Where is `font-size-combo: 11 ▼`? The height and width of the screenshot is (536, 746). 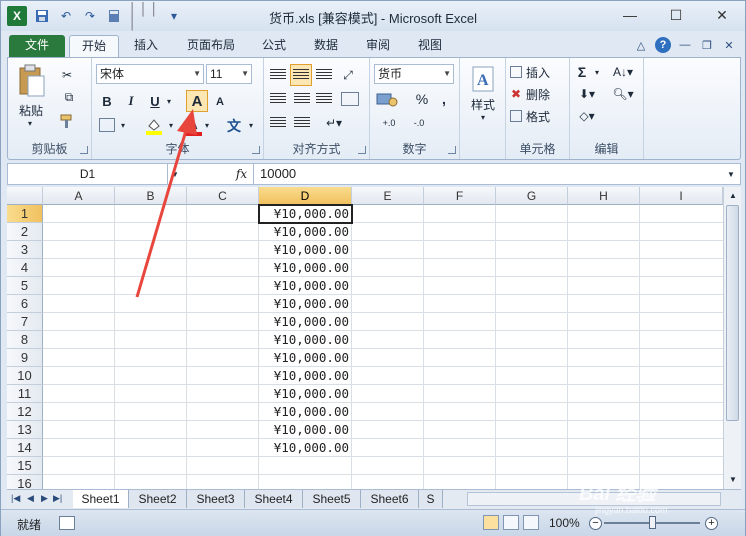 font-size-combo: 11 ▼ is located at coordinates (229, 74).